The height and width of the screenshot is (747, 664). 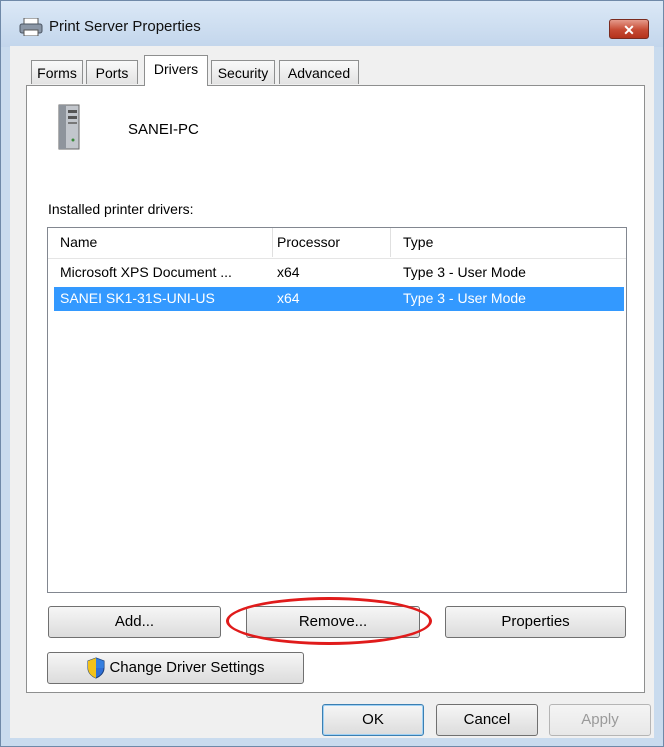 What do you see at coordinates (112, 72) in the screenshot?
I see `tab-ports: Ports` at bounding box center [112, 72].